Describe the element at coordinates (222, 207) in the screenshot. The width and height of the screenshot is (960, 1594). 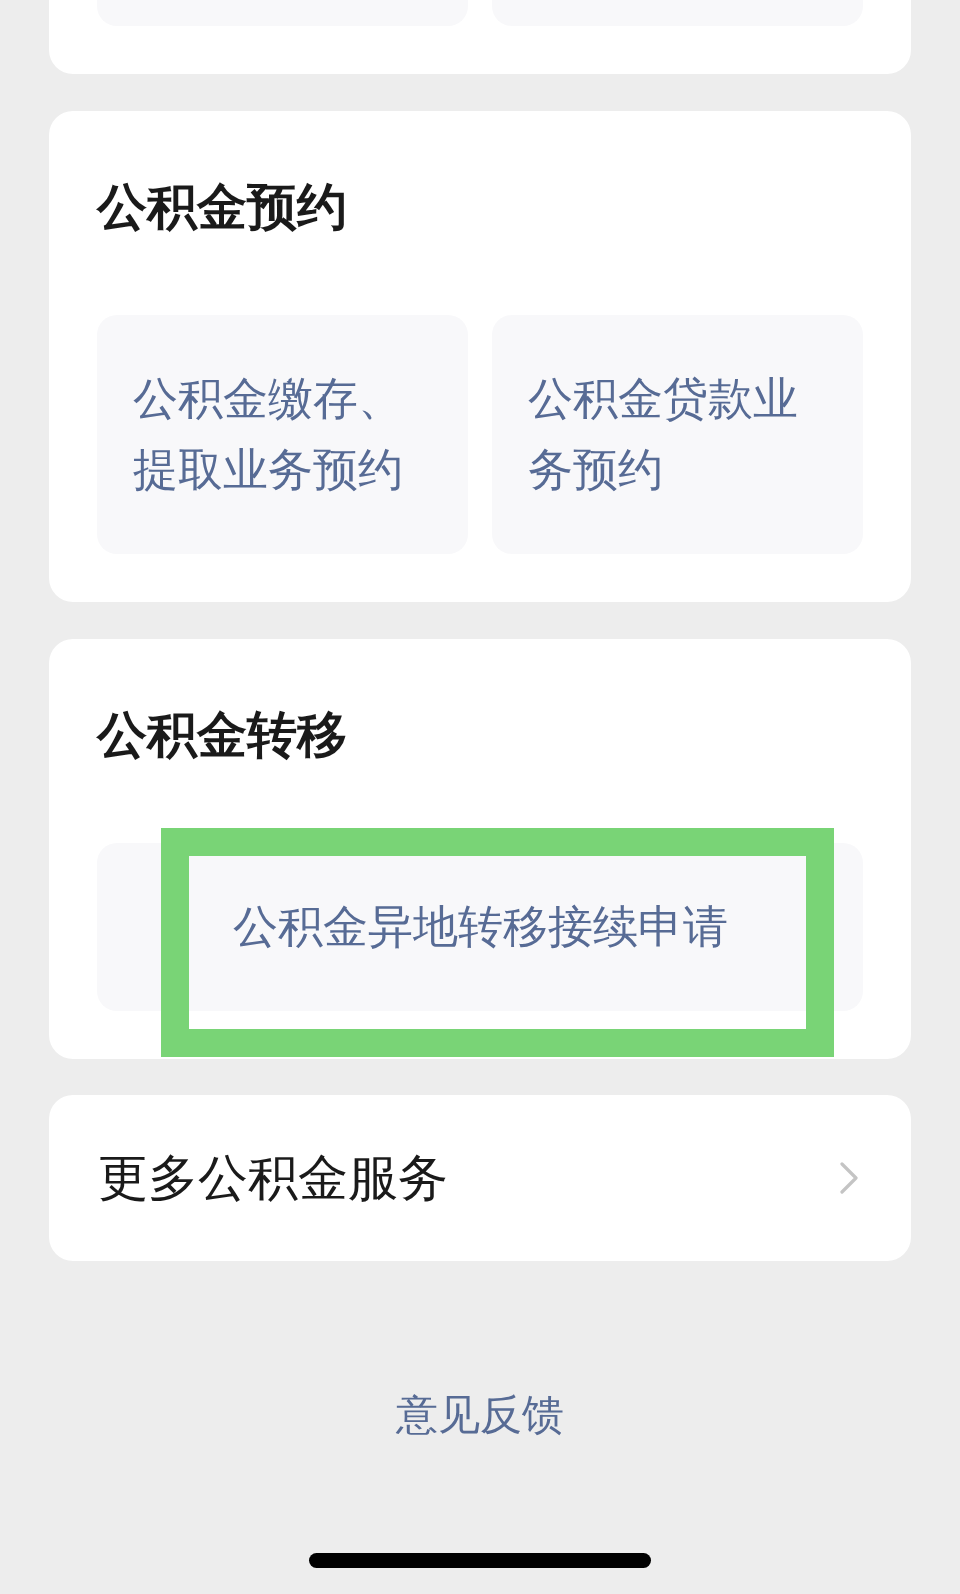
I see `section-title: 公积金预约` at that location.